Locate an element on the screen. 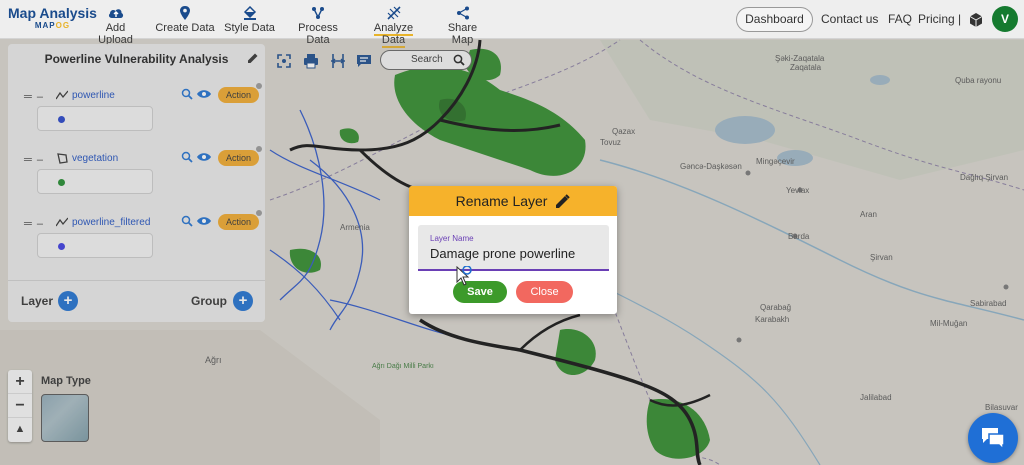 The image size is (1024, 465). nav-create-data: Create Data is located at coordinates (185, 20).